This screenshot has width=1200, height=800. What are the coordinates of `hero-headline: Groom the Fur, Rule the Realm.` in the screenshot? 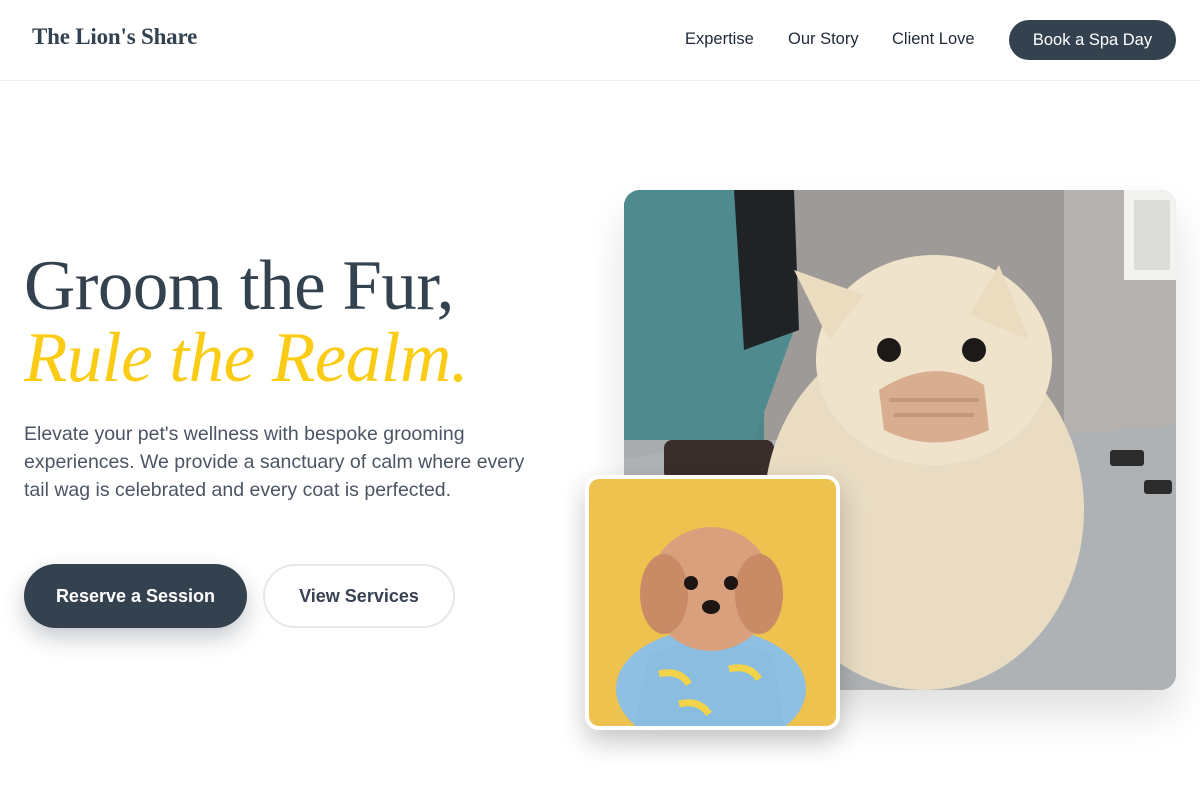 It's located at (246, 322).